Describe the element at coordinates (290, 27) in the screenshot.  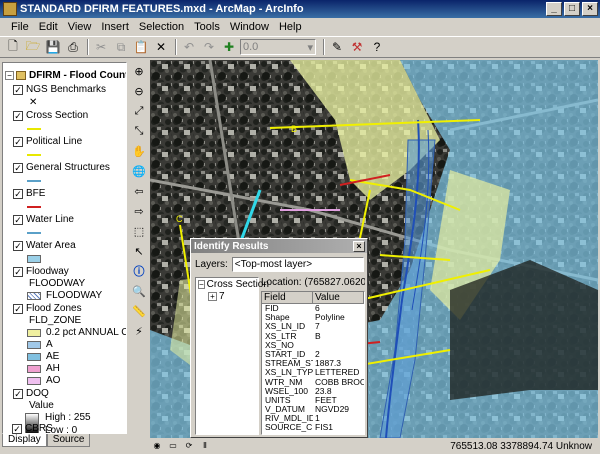
I see `menu-help: Help` at that location.